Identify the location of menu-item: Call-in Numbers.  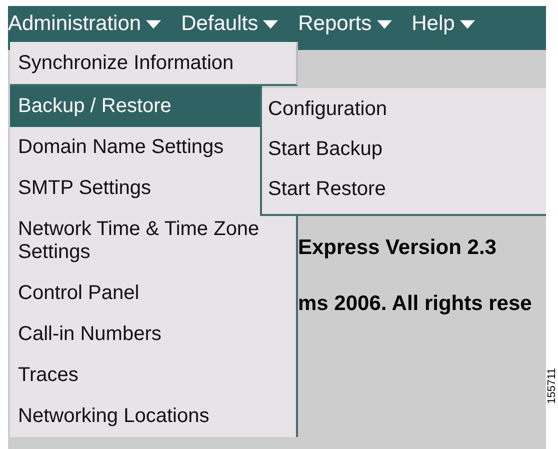
(154, 334).